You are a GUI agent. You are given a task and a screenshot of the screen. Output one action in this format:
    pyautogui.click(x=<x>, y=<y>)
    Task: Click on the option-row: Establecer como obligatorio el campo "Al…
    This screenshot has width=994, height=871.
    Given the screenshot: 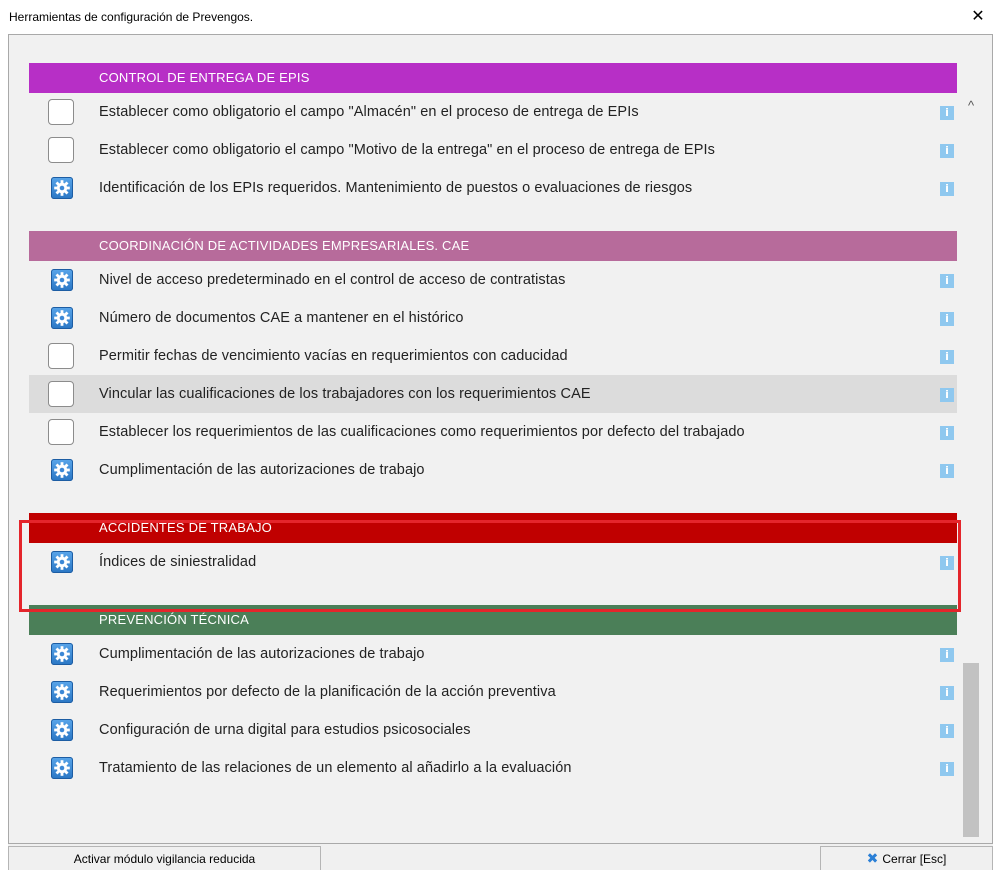 What is the action you would take?
    pyautogui.click(x=493, y=112)
    